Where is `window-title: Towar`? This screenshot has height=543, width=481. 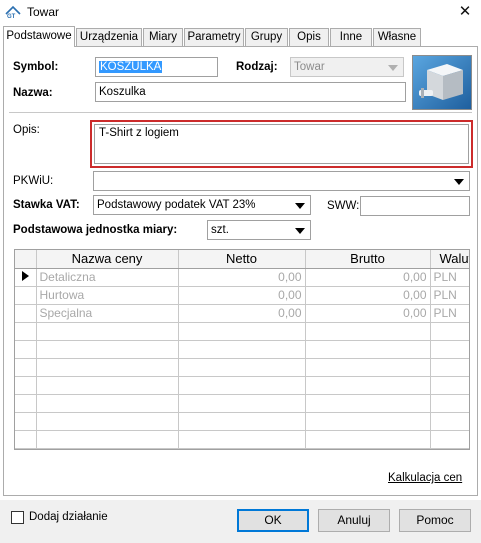 window-title: Towar is located at coordinates (43, 12).